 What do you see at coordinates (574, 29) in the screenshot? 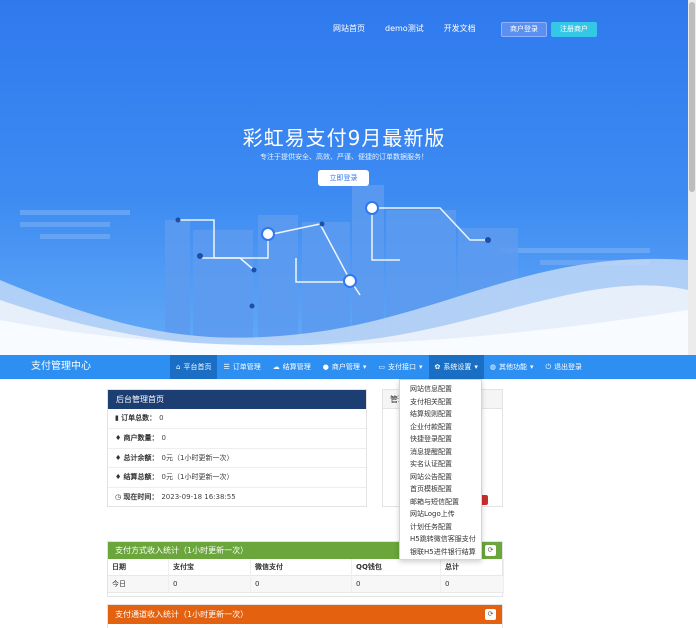
I see `register-merchant-button: 注册商户` at bounding box center [574, 29].